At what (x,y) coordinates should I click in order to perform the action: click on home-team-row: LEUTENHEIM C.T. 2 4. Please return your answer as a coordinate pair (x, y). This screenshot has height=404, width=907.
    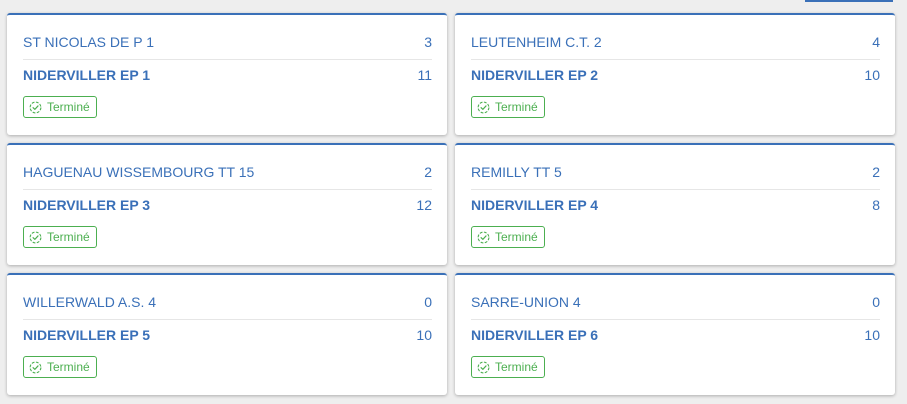
    Looking at the image, I should click on (675, 42).